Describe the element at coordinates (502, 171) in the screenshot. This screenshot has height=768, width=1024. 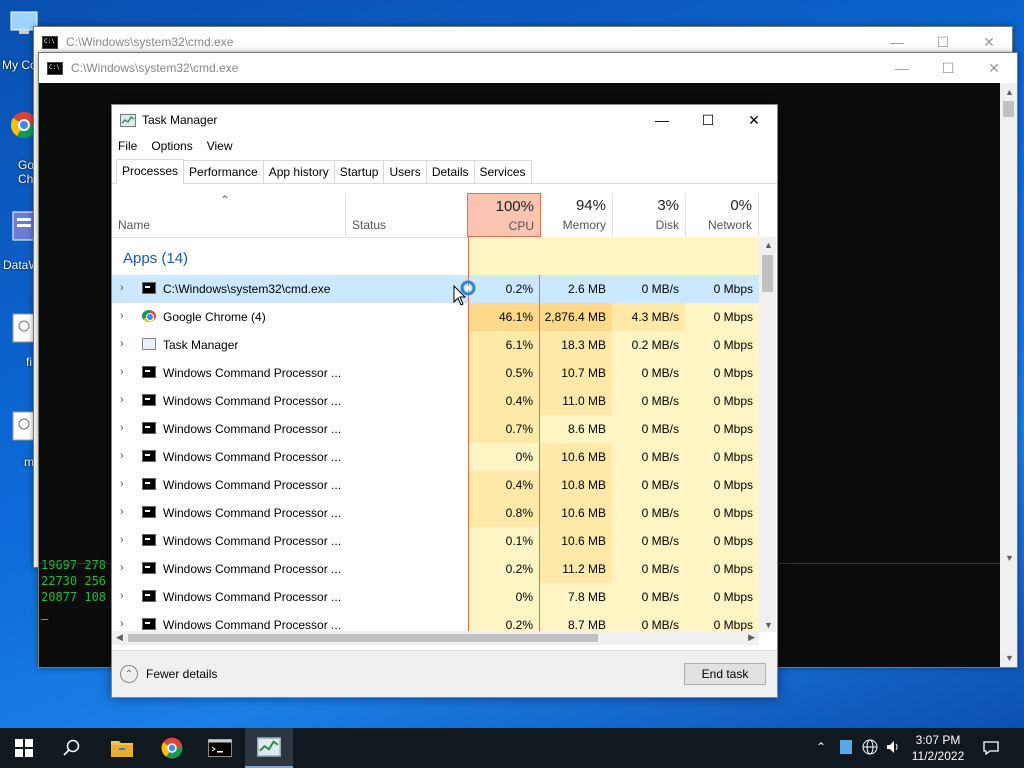
I see `tab-services: Services` at that location.